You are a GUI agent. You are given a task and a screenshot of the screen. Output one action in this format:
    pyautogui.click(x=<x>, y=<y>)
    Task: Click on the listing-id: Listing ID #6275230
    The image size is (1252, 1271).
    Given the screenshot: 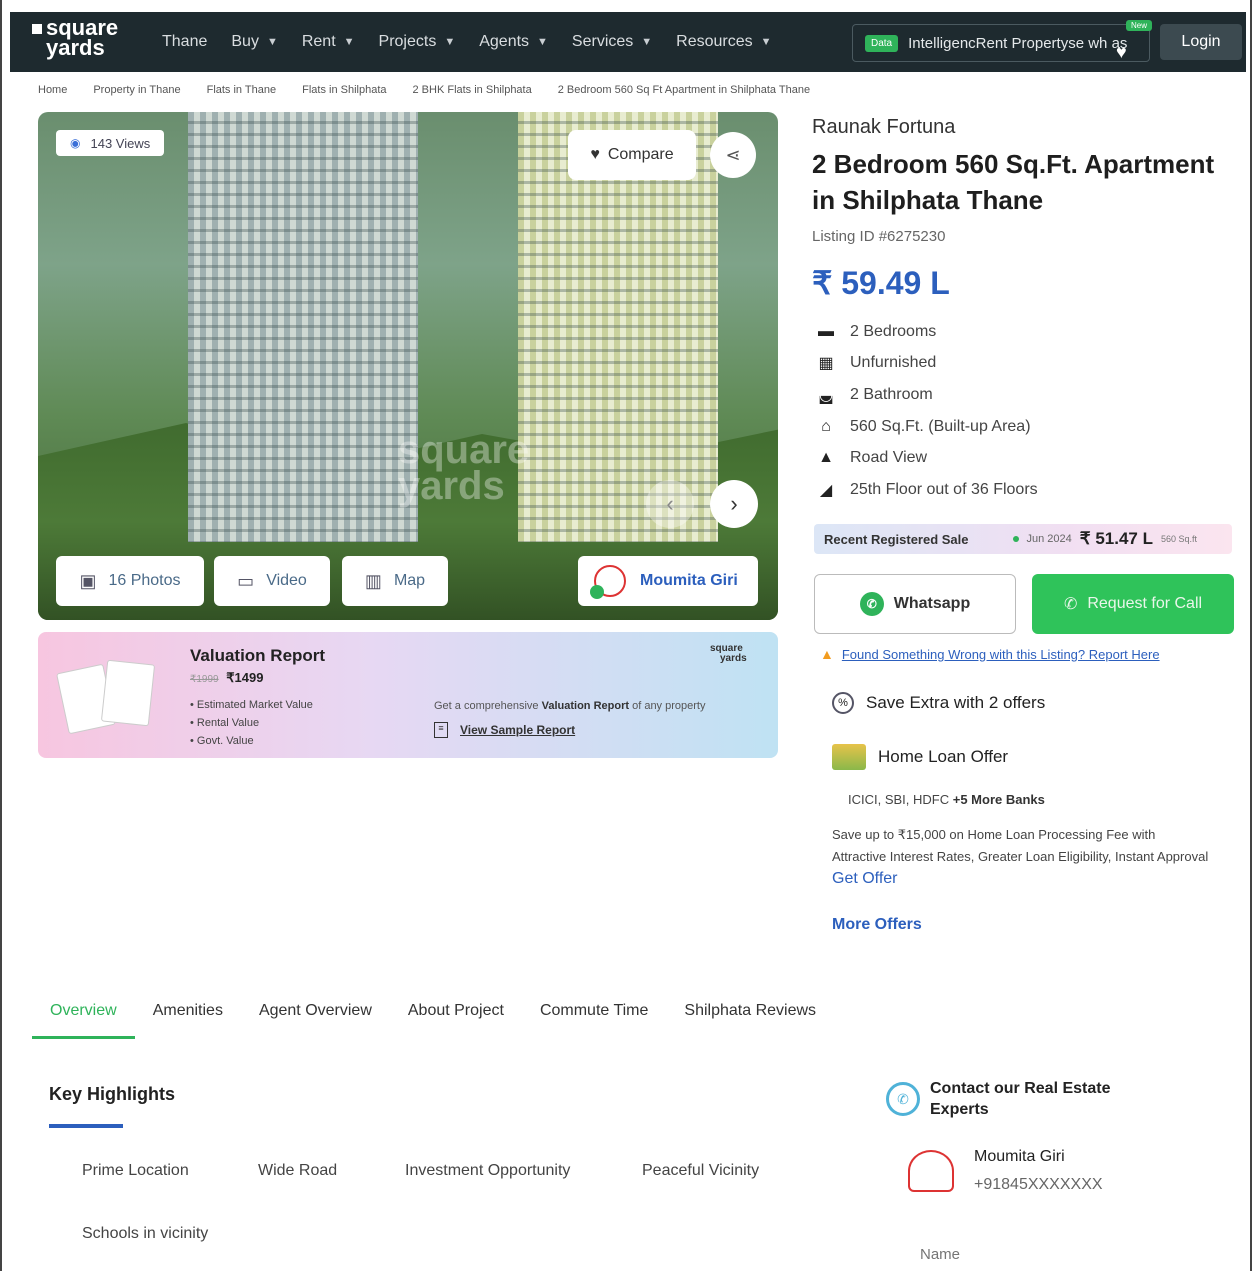 What is the action you would take?
    pyautogui.click(x=879, y=236)
    